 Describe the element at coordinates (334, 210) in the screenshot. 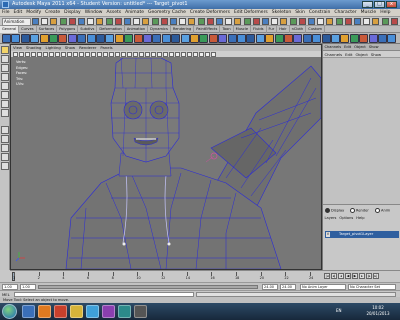

I see `layer-mode-display: Display` at that location.